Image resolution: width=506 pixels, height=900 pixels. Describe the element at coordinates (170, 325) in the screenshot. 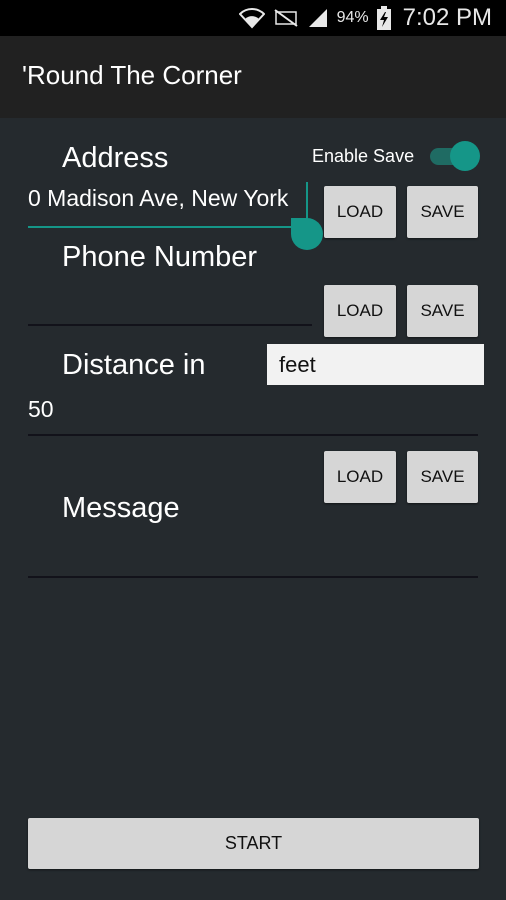

I see `phone-input-underline` at that location.